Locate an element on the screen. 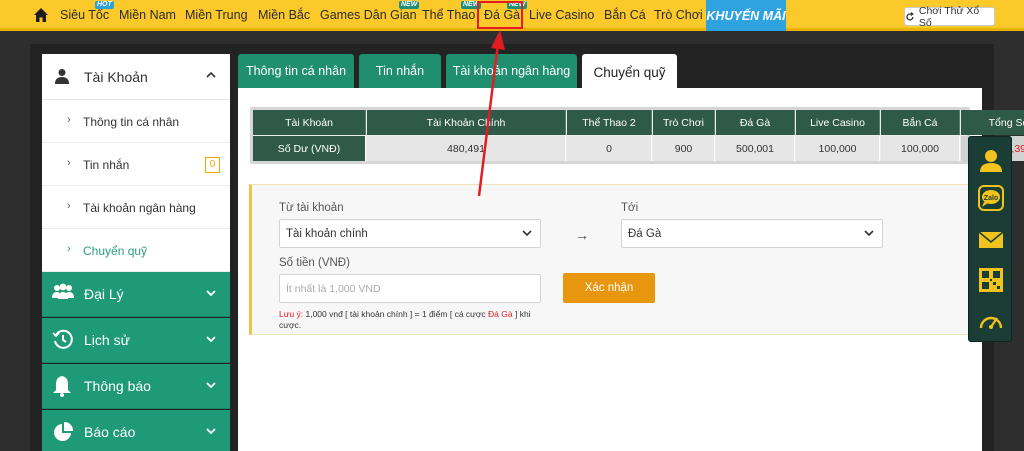  sidebar-item-transfer: › Chuyển quỹ is located at coordinates (136, 250).